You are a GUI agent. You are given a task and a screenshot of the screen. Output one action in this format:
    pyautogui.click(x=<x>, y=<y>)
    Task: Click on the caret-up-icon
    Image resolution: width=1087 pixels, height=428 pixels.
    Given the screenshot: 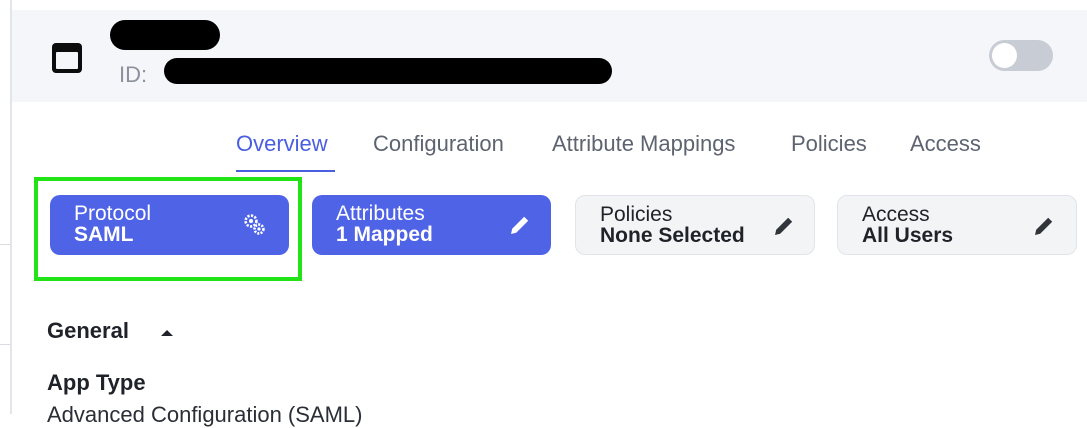 What is the action you would take?
    pyautogui.click(x=167, y=333)
    